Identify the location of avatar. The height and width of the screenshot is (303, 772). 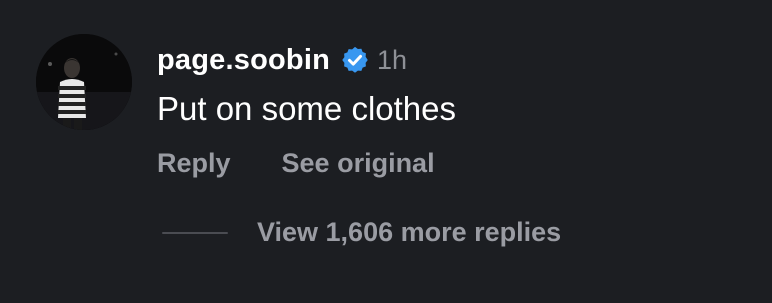
(84, 82).